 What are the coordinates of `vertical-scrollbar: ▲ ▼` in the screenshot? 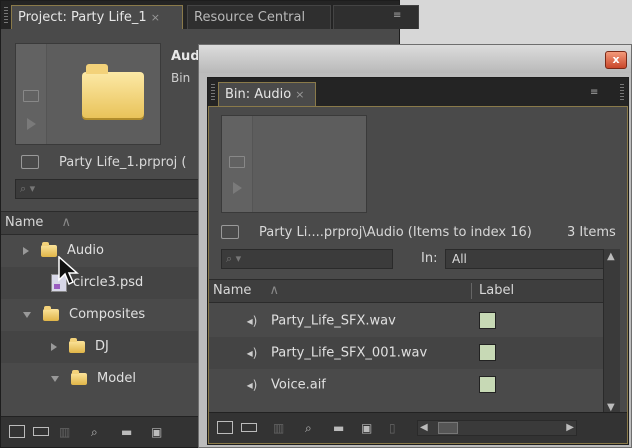 It's located at (611, 332).